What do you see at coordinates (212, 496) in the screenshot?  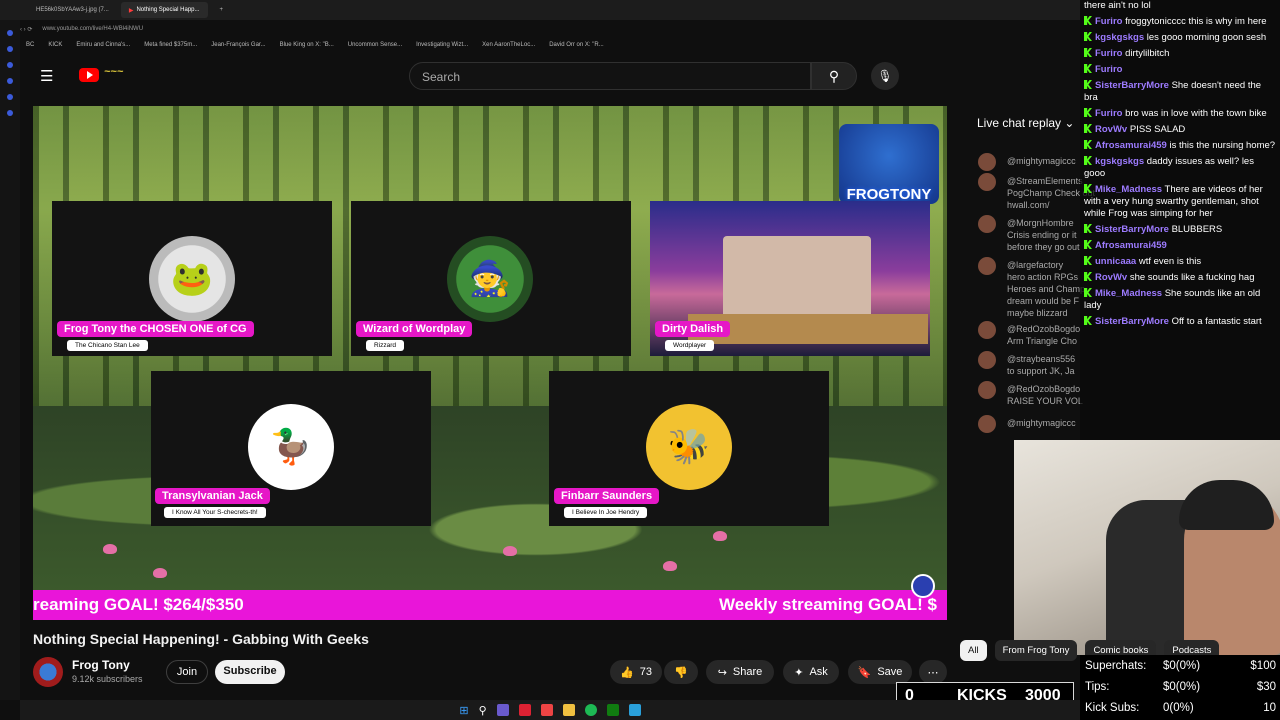 I see `guest-name-tag: Transylvanian Jack` at bounding box center [212, 496].